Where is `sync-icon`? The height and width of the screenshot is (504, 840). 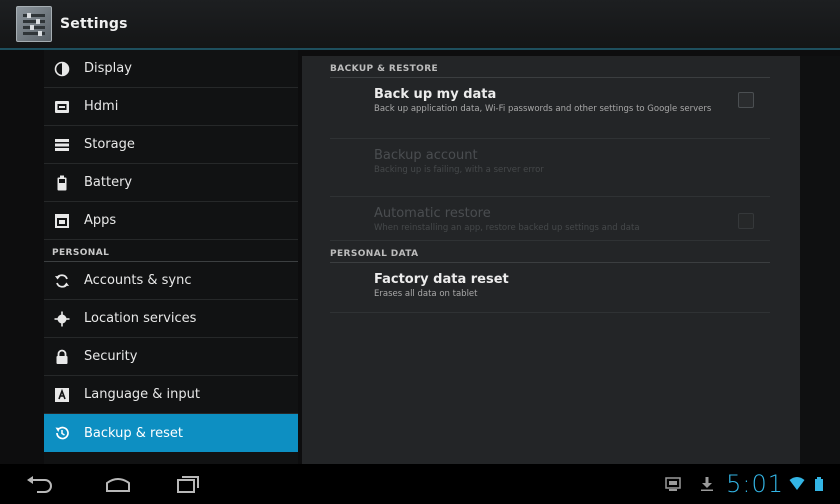 sync-icon is located at coordinates (62, 281).